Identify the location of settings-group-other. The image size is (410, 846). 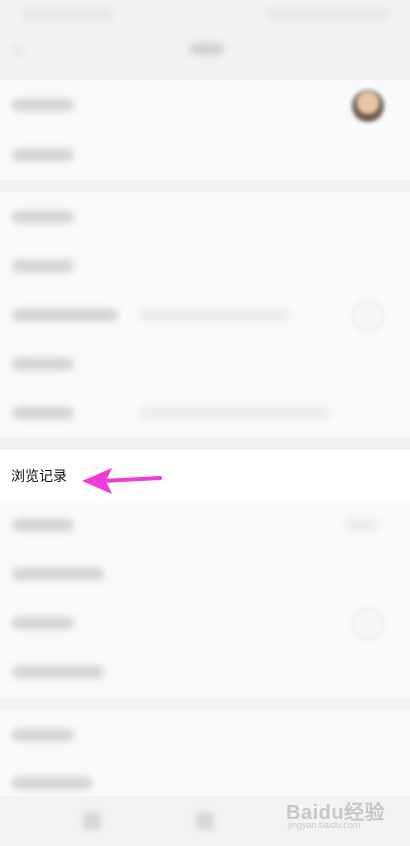
(205, 755).